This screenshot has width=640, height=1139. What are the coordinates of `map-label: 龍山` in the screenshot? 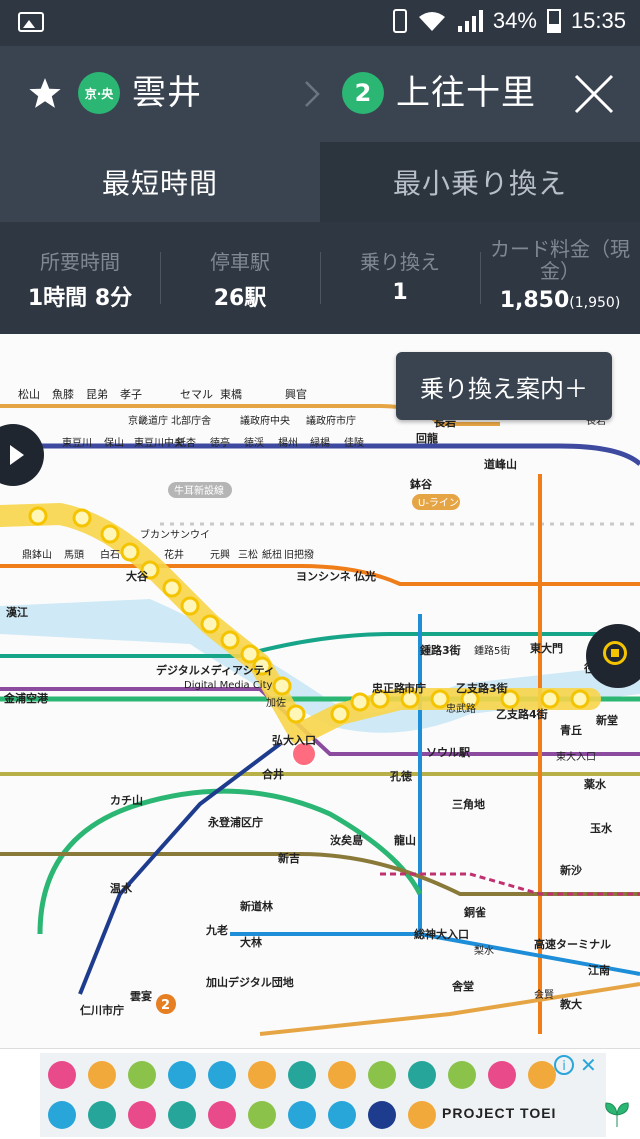 It's located at (405, 840).